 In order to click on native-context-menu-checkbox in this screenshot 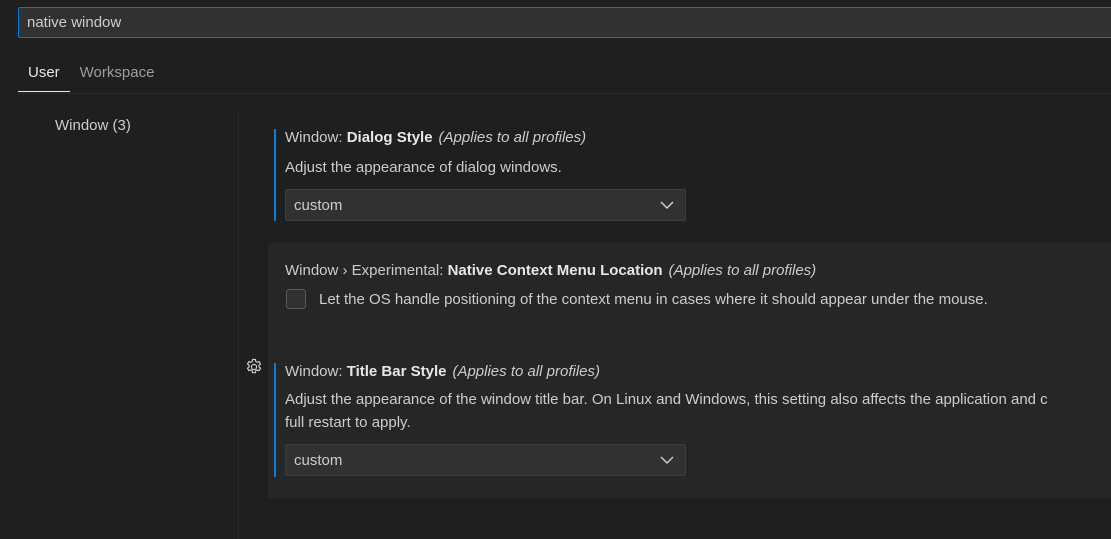, I will do `click(296, 299)`.